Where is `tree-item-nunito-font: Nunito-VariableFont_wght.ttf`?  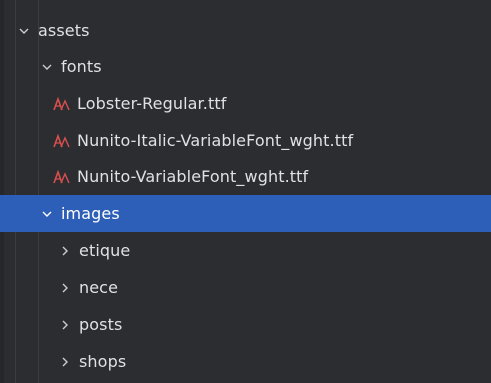
tree-item-nunito-font: Nunito-VariableFont_wght.ttf is located at coordinates (245, 176).